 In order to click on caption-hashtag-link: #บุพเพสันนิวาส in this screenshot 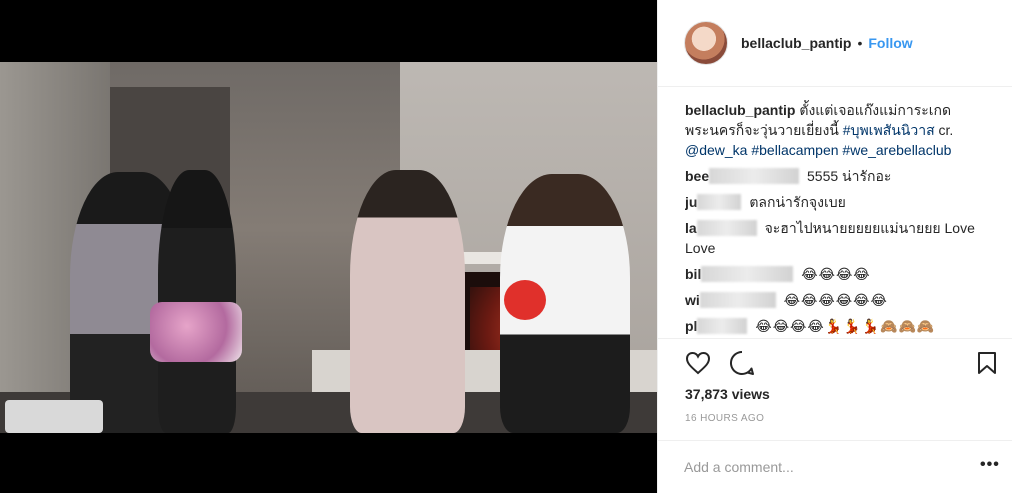, I will do `click(889, 130)`.